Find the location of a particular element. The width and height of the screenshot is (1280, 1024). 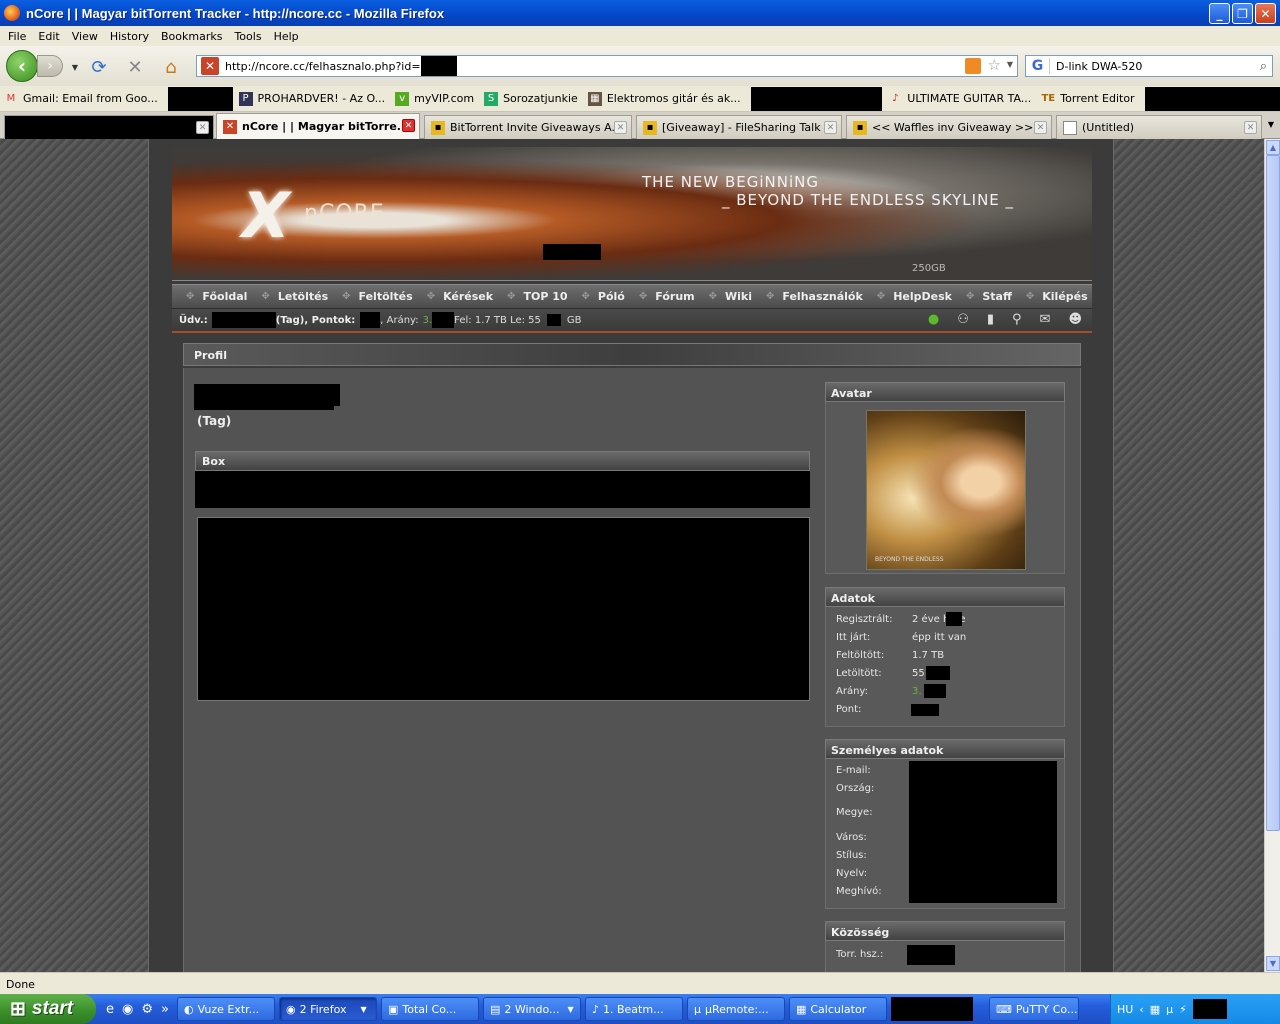

tray-network-icon: ▦ is located at coordinates (1155, 1009).